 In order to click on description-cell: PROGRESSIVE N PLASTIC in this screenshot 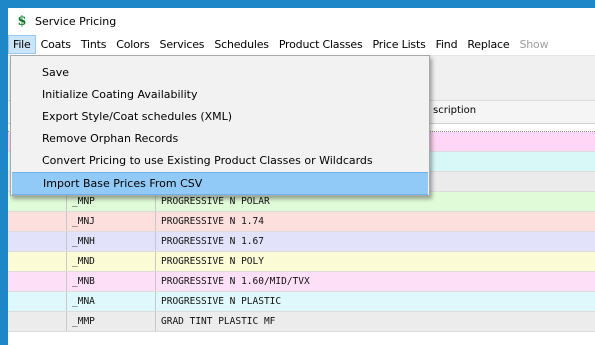, I will do `click(218, 301)`.